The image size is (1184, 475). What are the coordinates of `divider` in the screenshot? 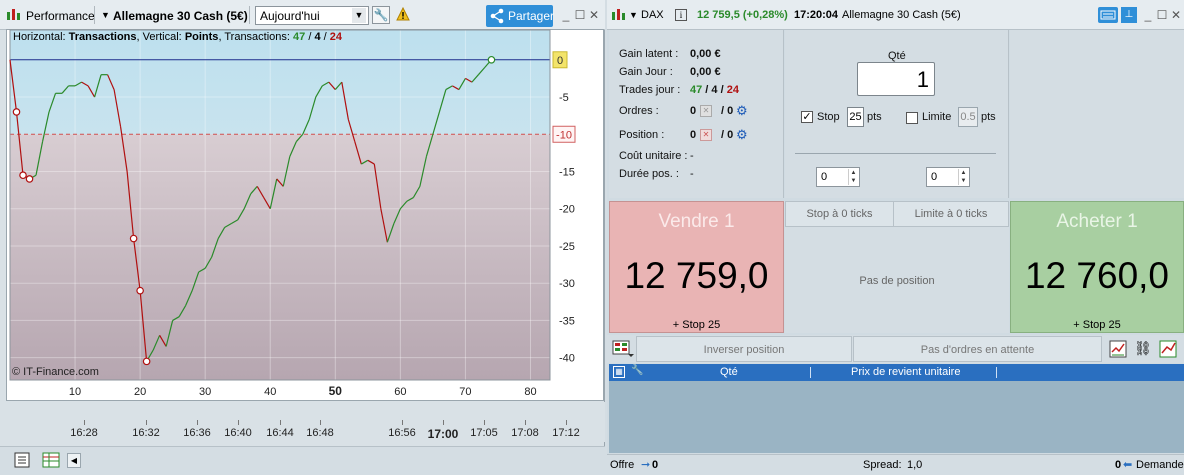 It's located at (895, 153).